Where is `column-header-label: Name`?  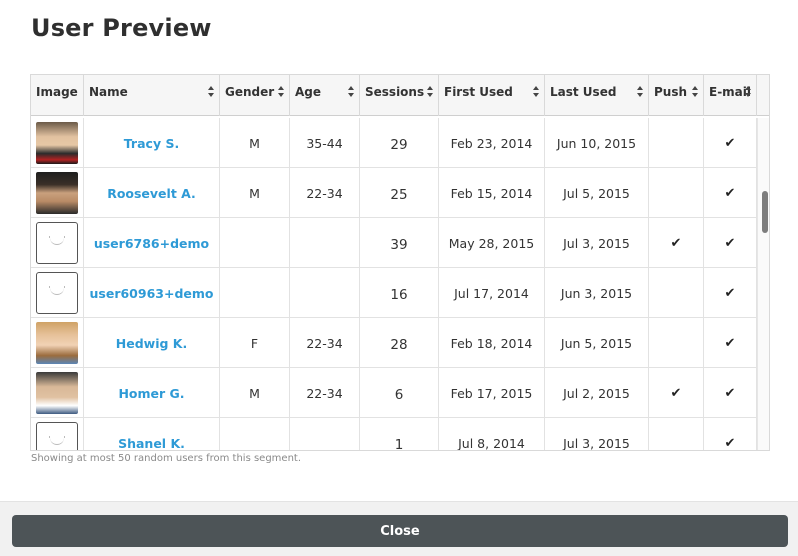
column-header-label: Name is located at coordinates (108, 92).